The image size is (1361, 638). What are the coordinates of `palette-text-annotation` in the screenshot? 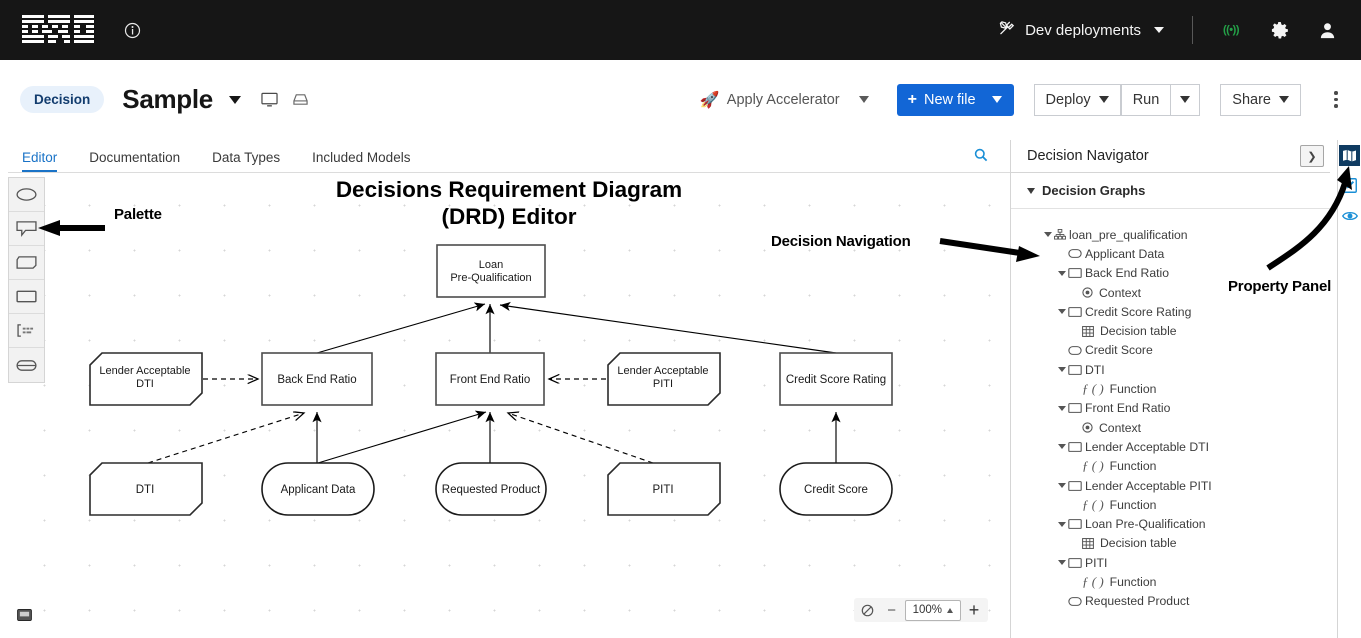 It's located at (26, 229).